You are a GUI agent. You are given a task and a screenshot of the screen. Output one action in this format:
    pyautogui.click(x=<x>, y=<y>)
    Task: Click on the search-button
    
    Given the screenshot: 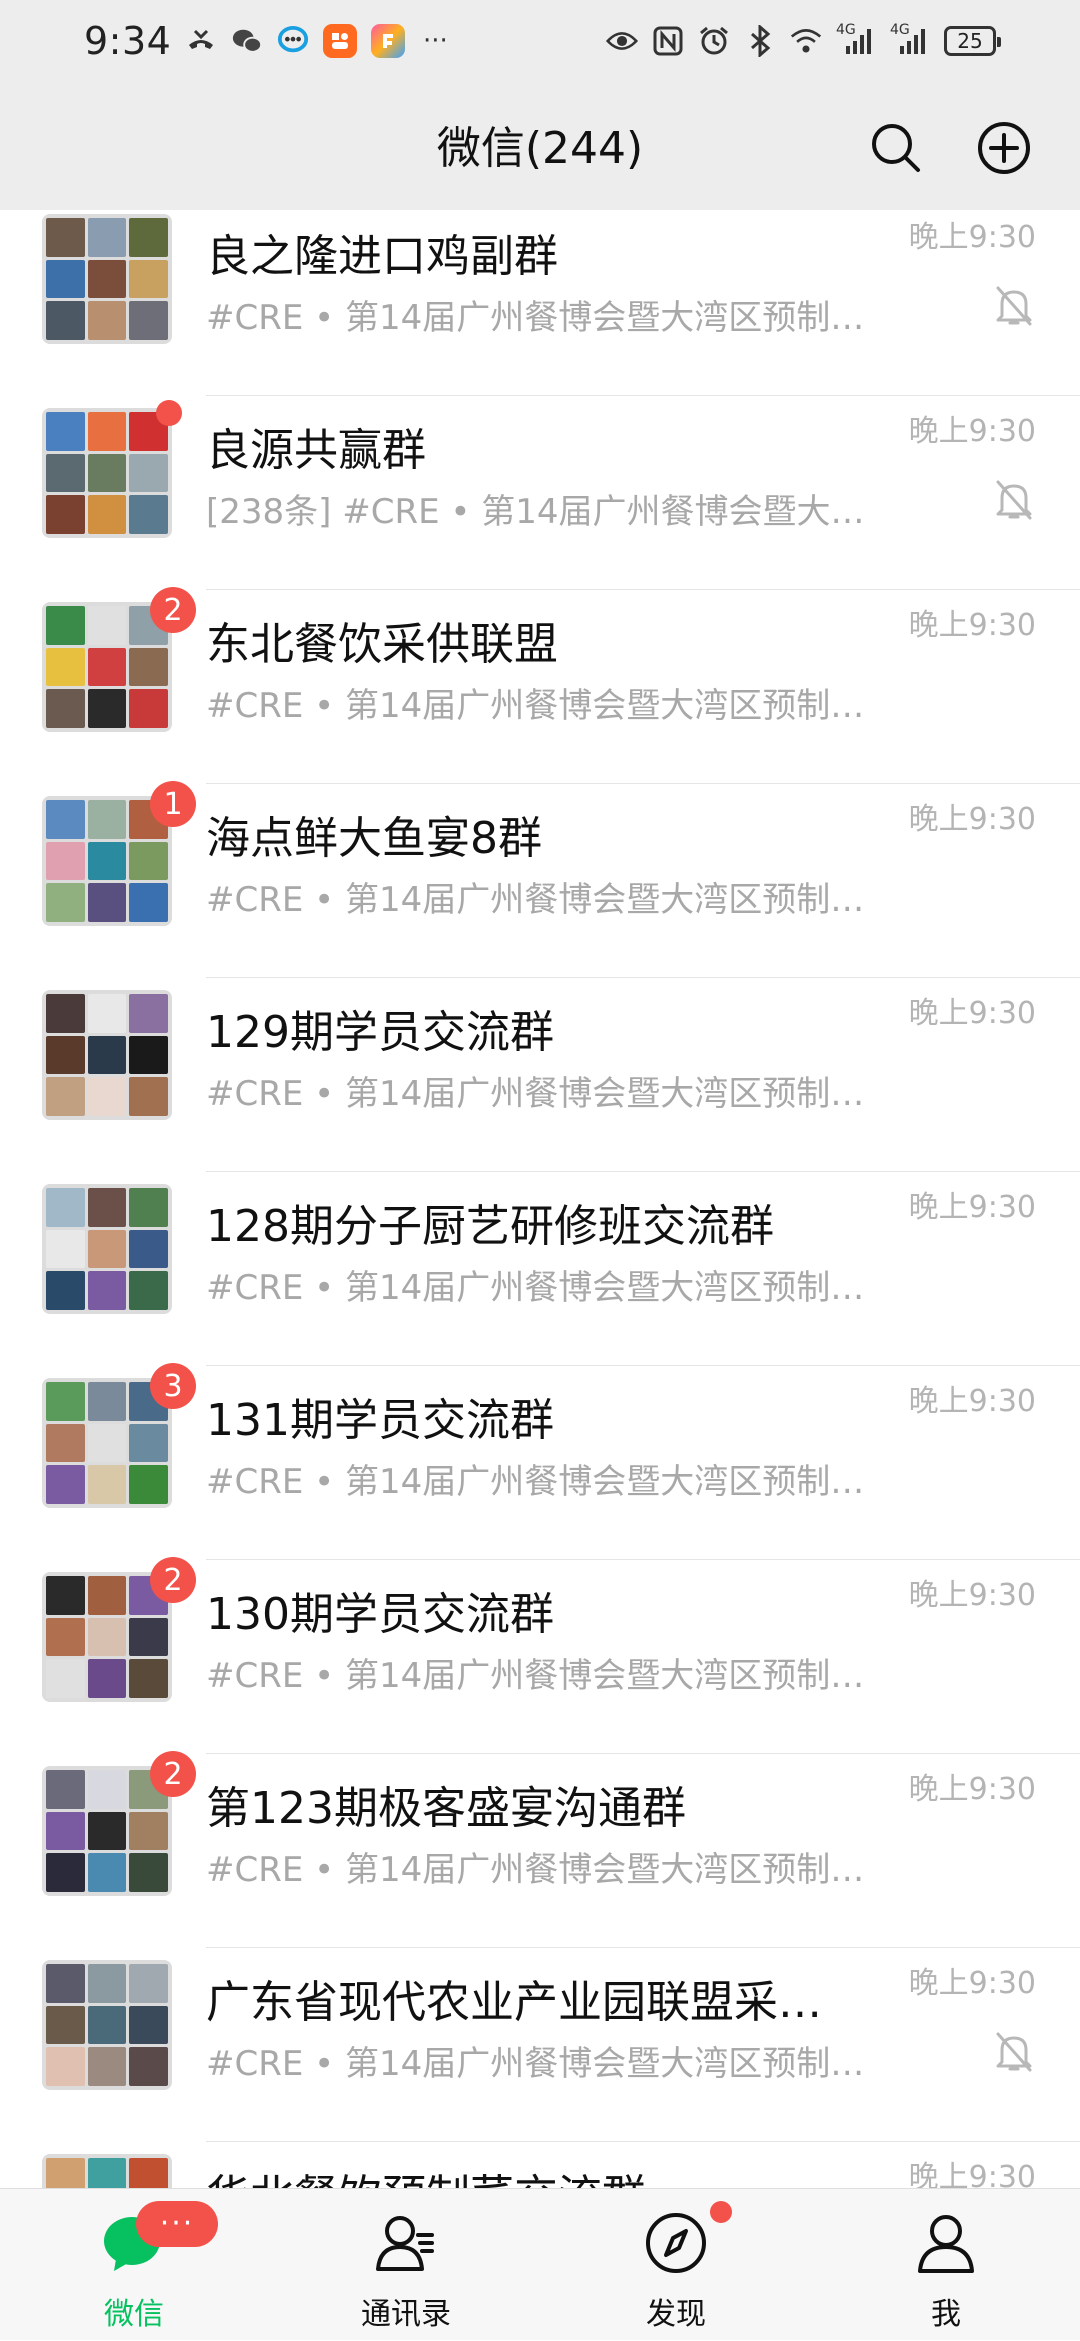 What is the action you would take?
    pyautogui.click(x=896, y=148)
    